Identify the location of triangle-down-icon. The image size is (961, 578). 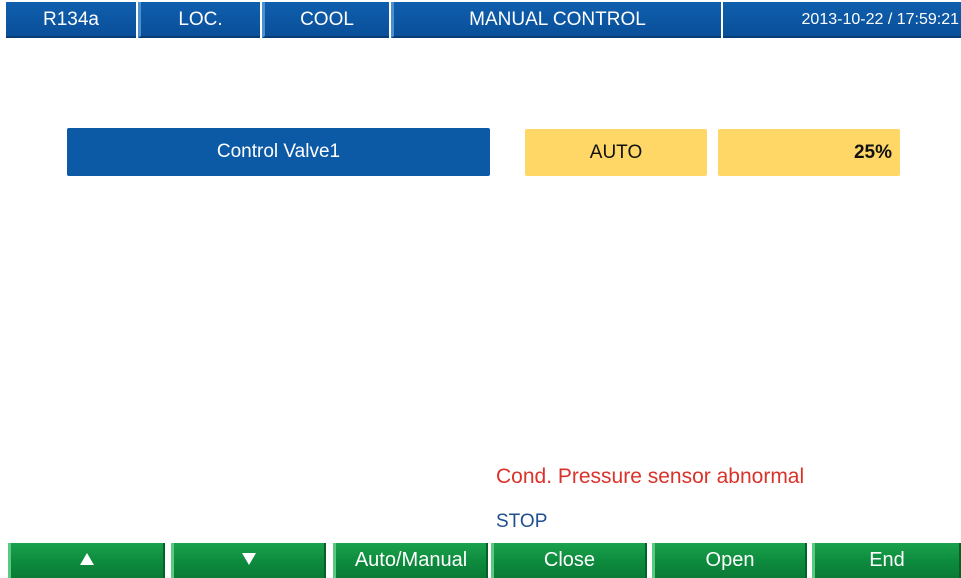
(249, 559).